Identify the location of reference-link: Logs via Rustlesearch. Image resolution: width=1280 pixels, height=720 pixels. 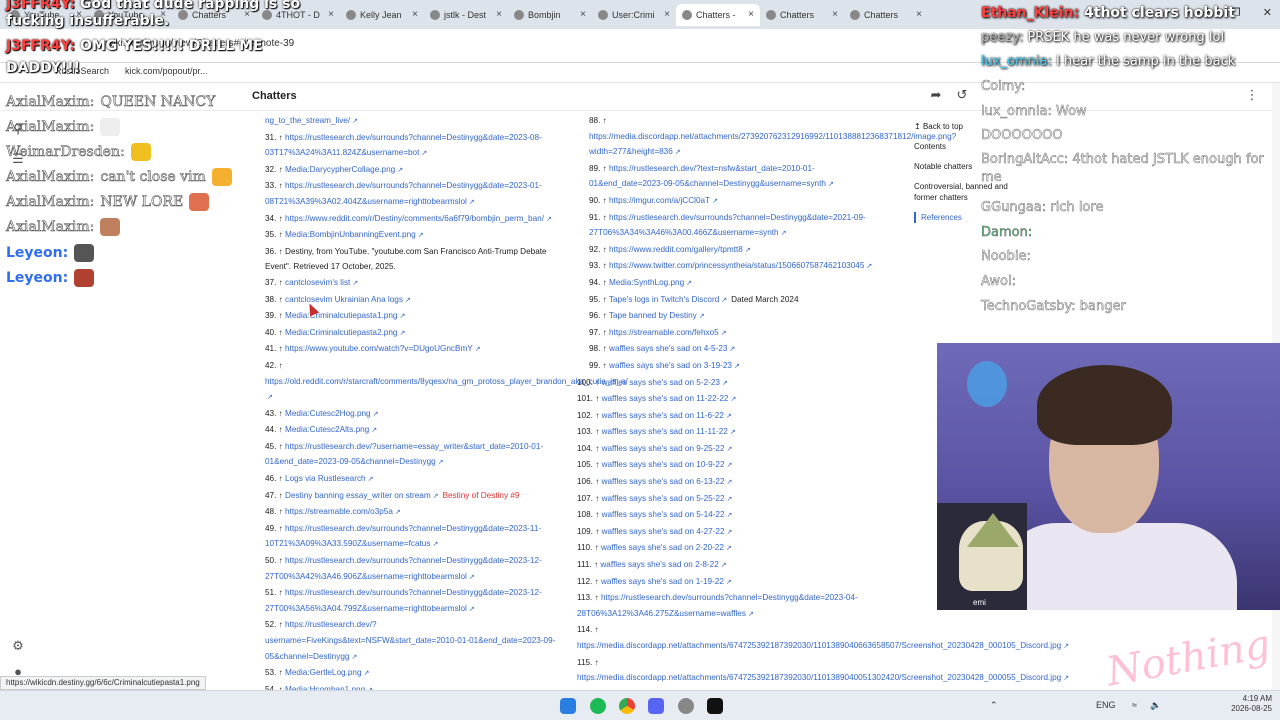
(329, 478).